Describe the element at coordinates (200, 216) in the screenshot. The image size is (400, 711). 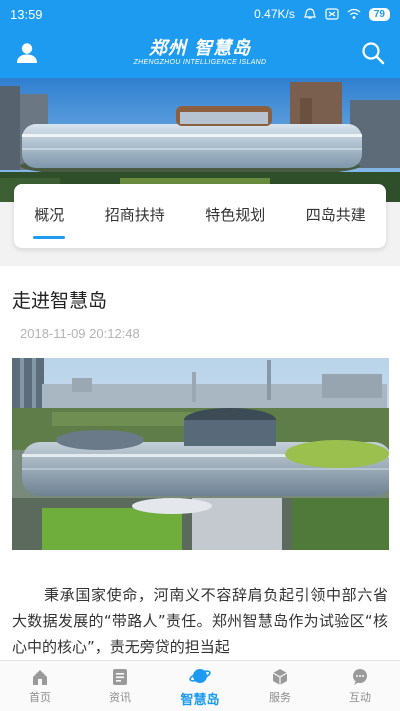
I see `category-tabs: 概况 招商扶持 特色规划 四岛共建` at that location.